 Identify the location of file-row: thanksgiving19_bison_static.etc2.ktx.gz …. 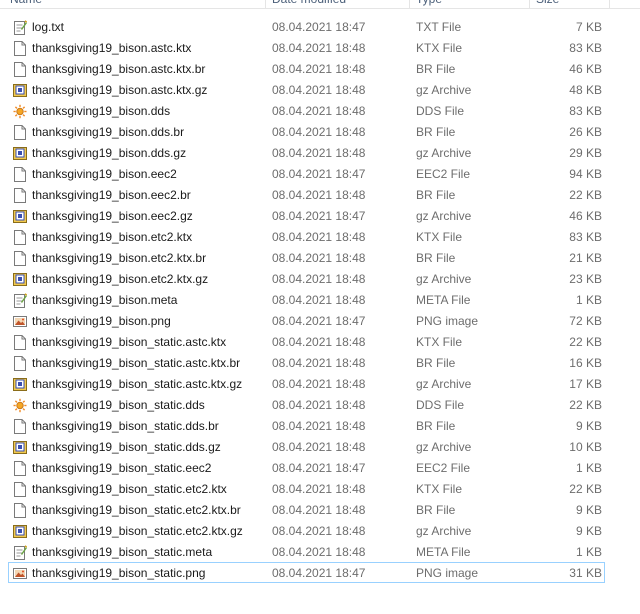
(306, 530).